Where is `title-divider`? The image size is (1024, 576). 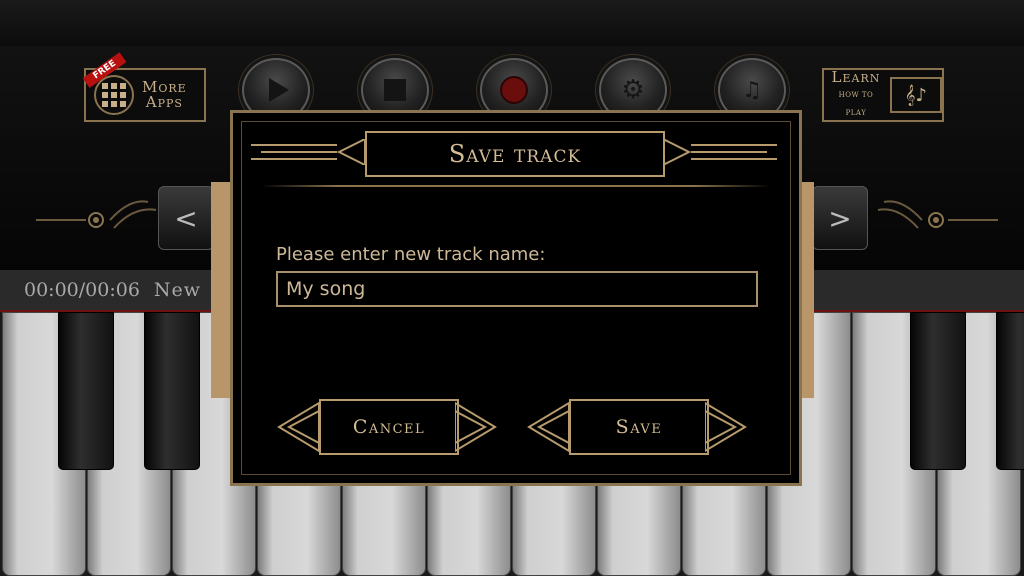 title-divider is located at coordinates (516, 186).